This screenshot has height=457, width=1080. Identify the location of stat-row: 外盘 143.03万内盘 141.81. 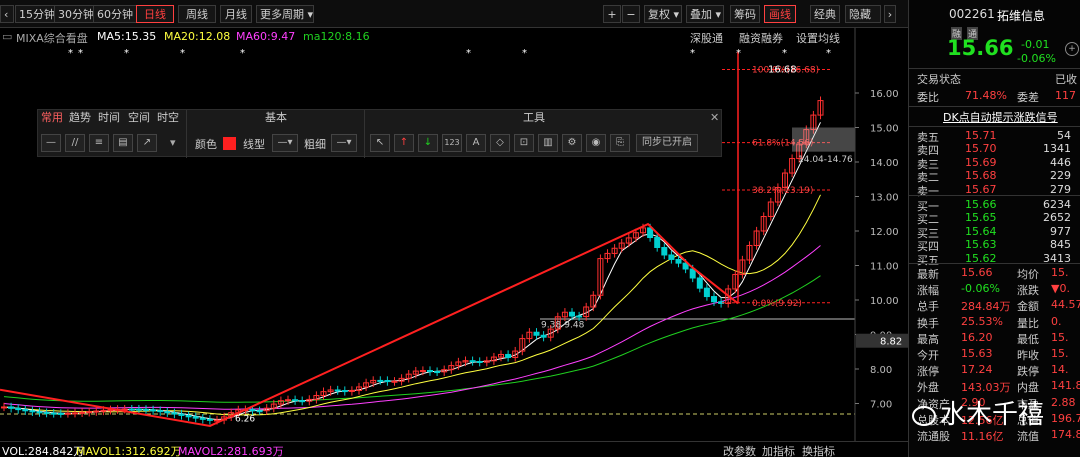
(994, 386).